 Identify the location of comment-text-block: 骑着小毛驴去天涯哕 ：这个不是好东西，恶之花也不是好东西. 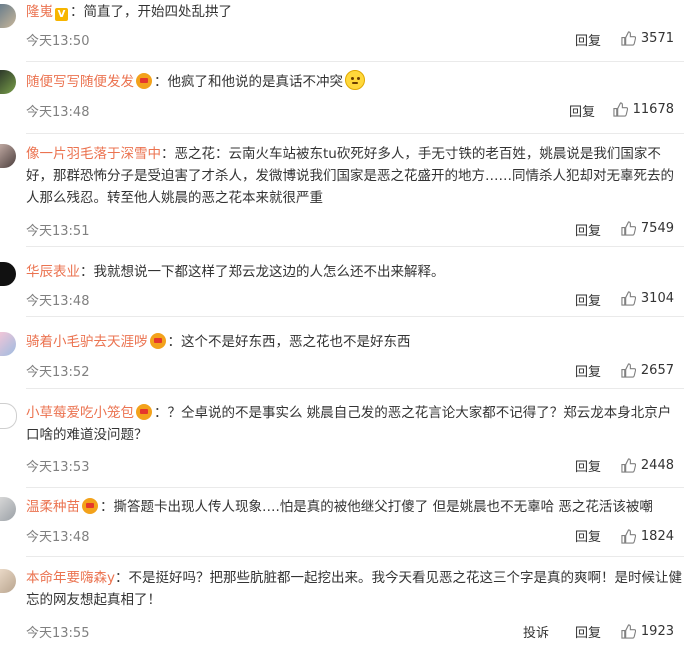
(354, 342).